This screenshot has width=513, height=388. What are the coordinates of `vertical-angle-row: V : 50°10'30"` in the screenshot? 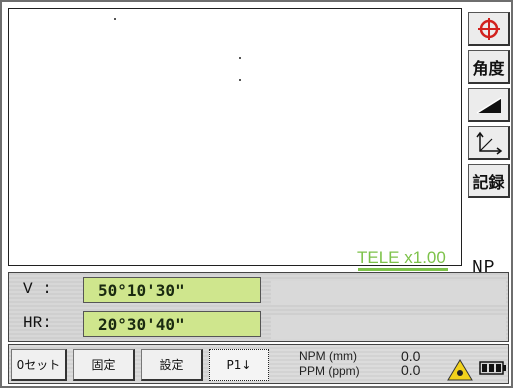 It's located at (260, 290).